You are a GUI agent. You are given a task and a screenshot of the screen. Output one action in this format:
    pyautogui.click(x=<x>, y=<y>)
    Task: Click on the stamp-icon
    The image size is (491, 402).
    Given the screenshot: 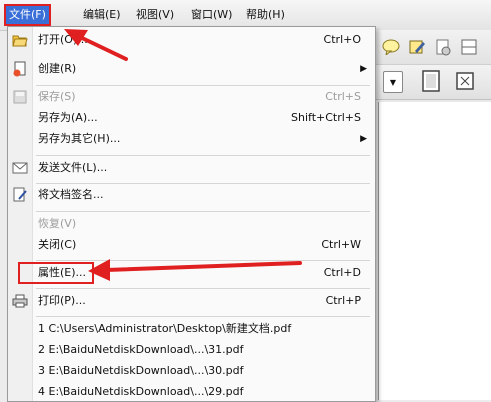 What is the action you would take?
    pyautogui.click(x=443, y=47)
    